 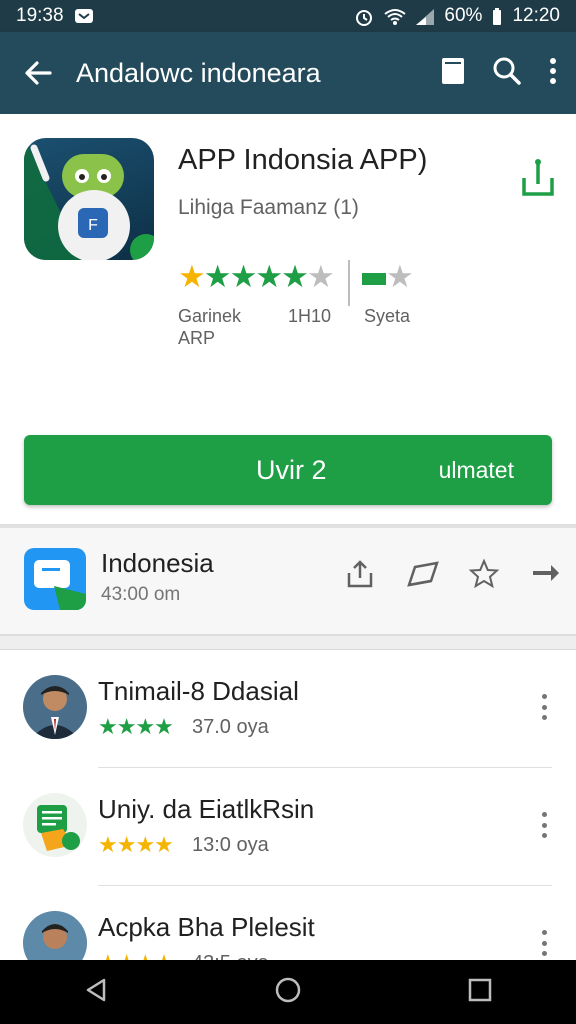 I want to click on app-icon: F, so click(x=89, y=199).